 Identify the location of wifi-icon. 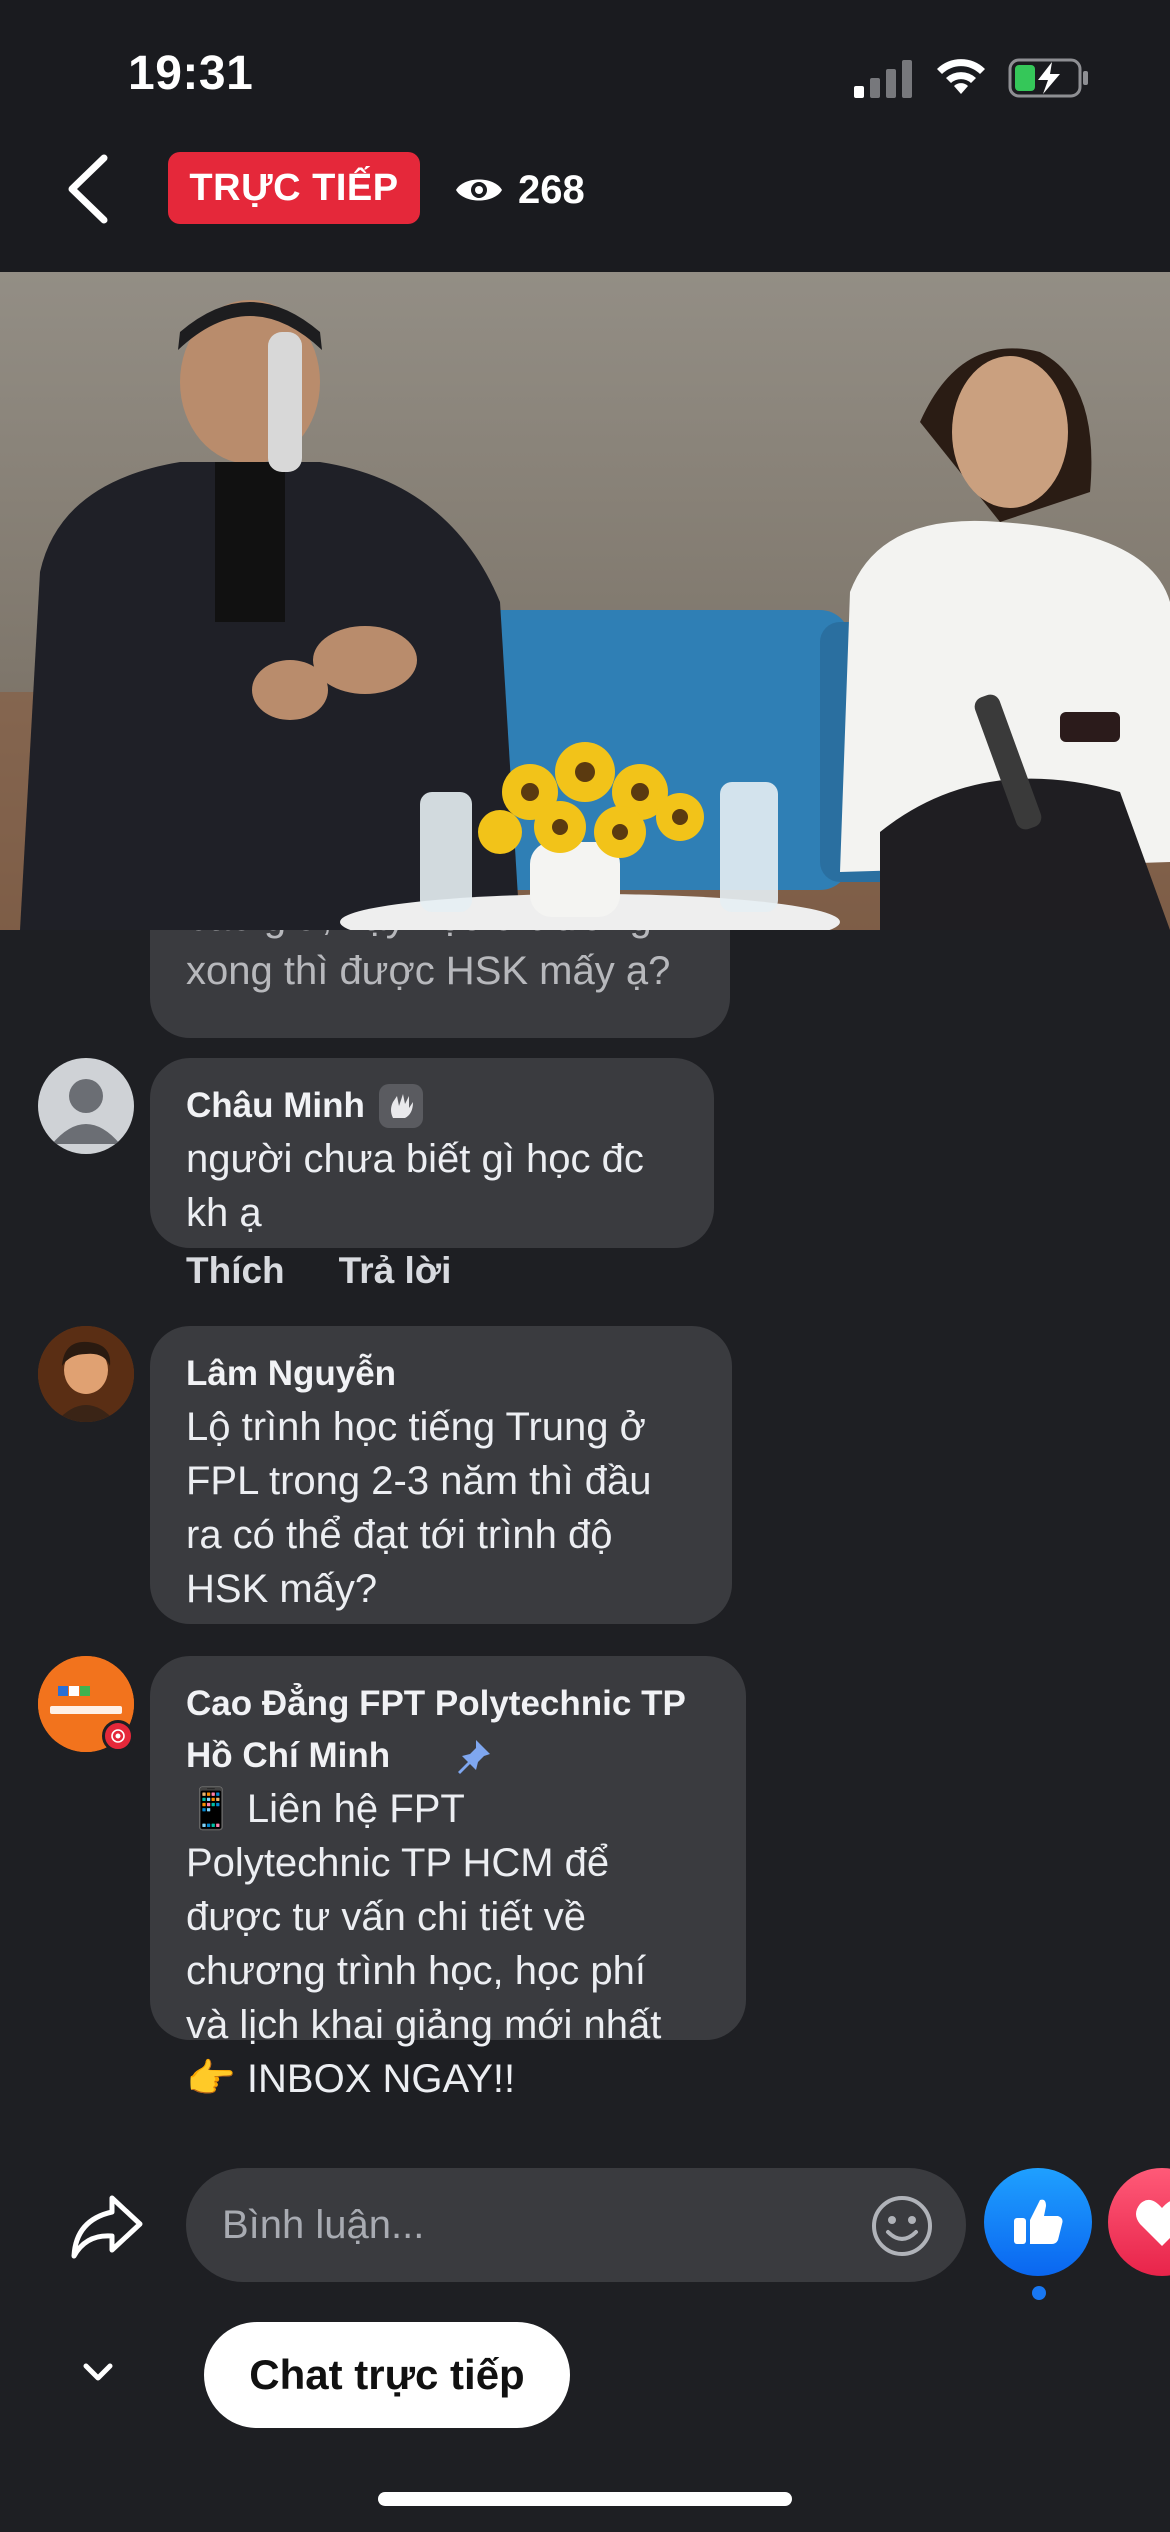
(961, 76).